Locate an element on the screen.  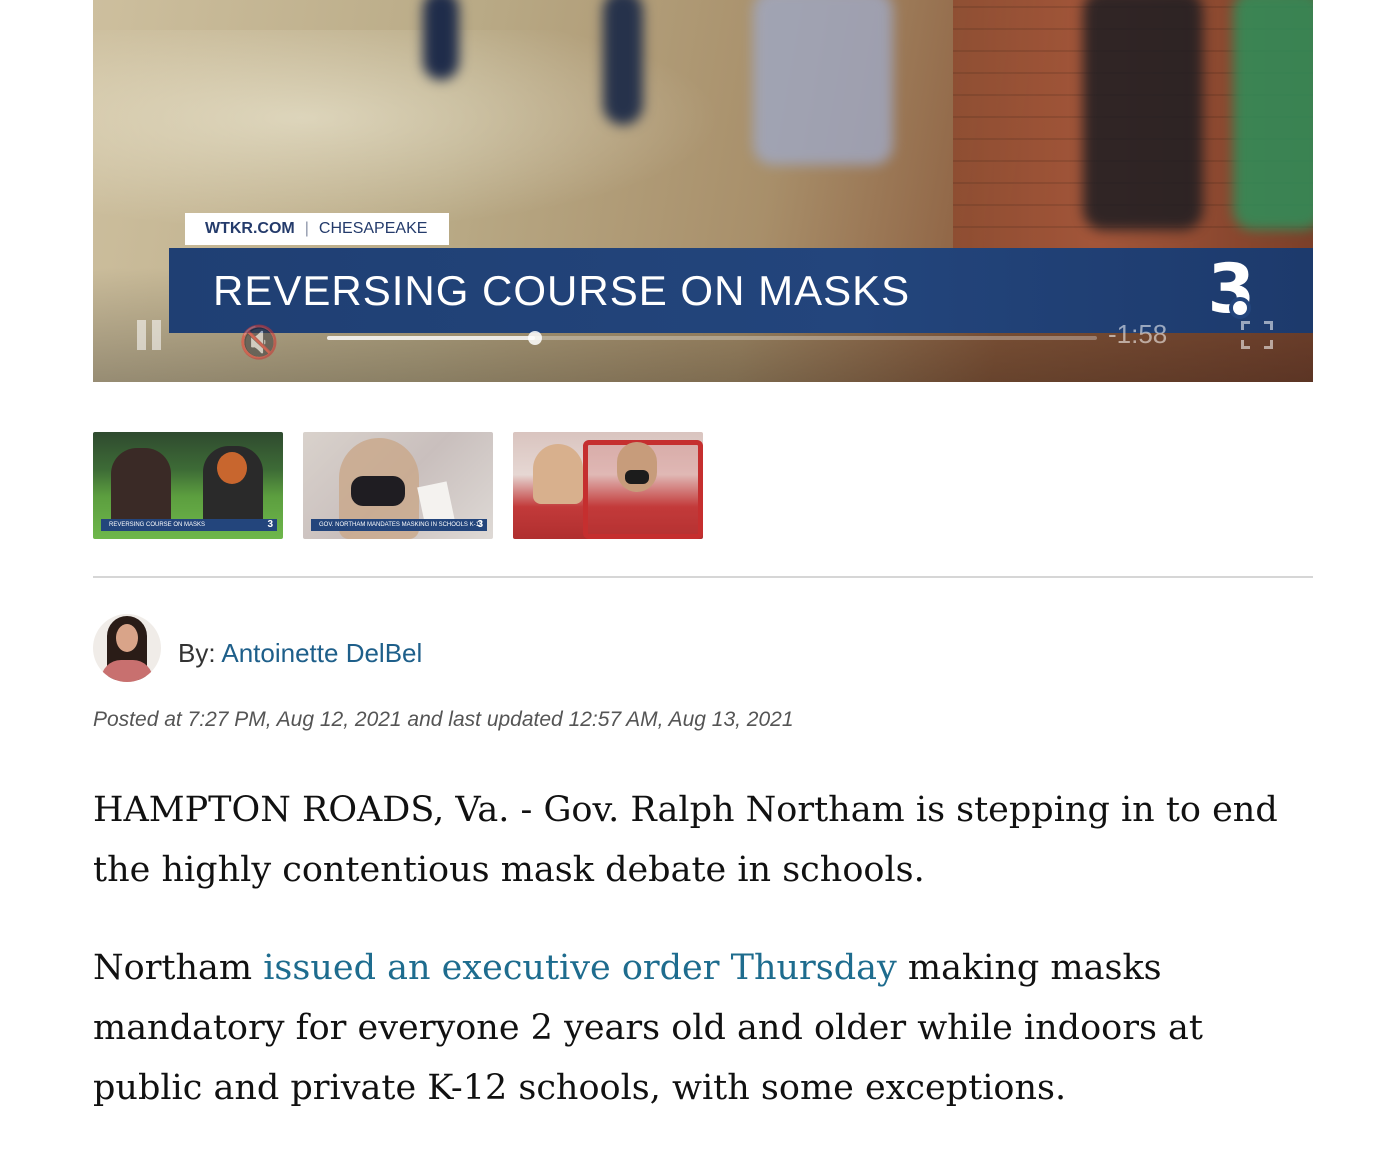
video-tag-brand: WTKR.COM is located at coordinates (250, 228).